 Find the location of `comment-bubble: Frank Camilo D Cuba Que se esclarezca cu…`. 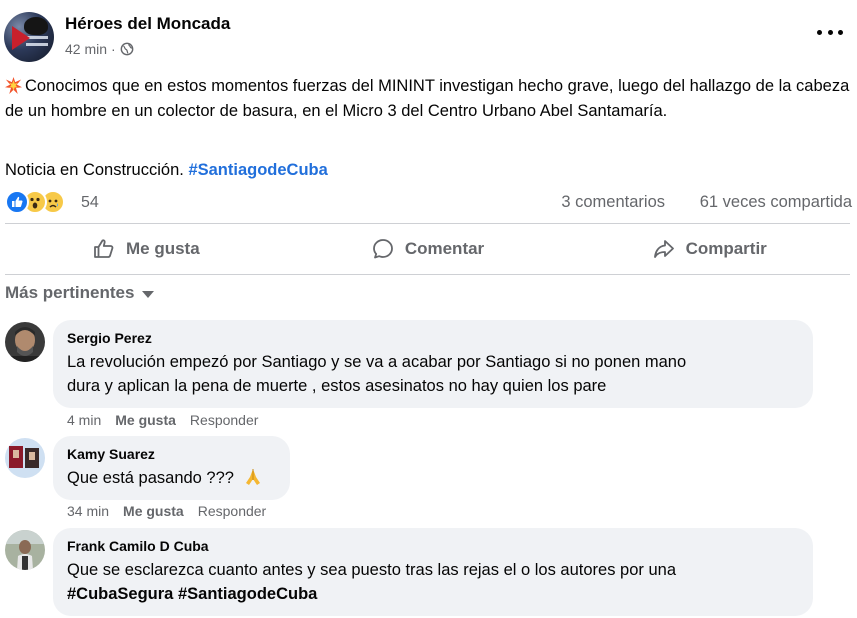

comment-bubble: Frank Camilo D Cuba Que se esclarezca cu… is located at coordinates (433, 572).